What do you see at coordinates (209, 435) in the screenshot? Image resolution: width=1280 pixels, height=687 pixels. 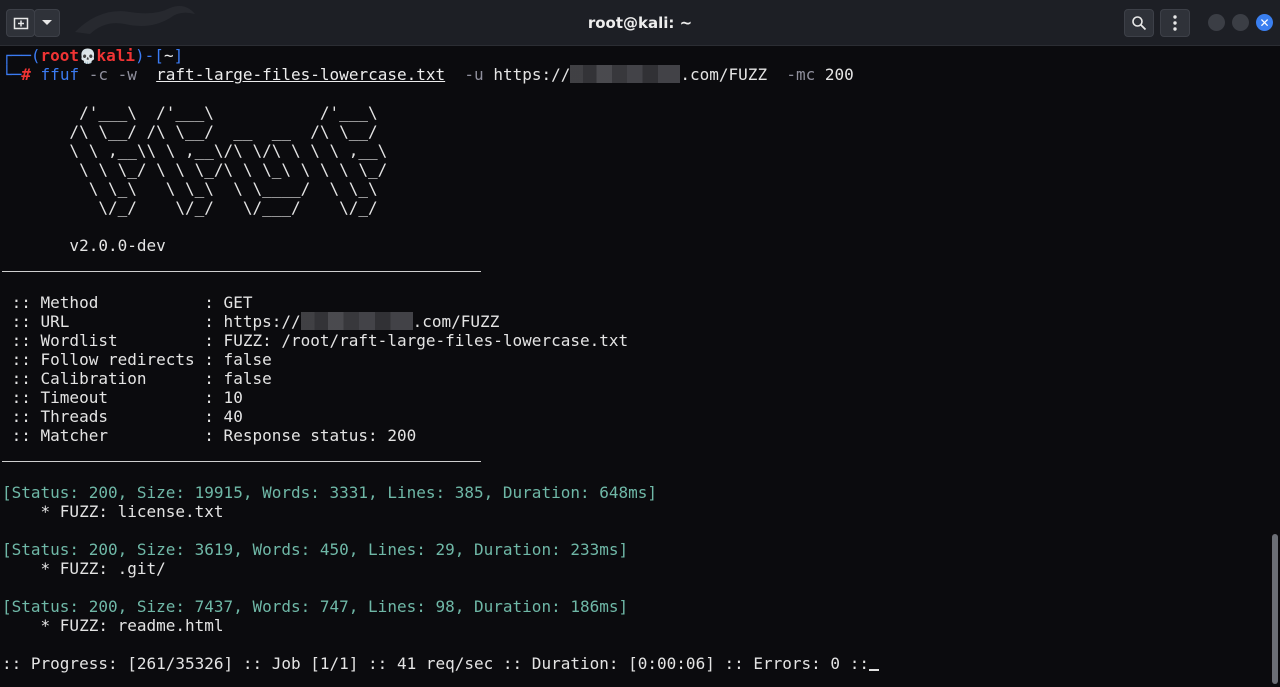 I see `config-matcher: :: Matcher : Response status: 200` at bounding box center [209, 435].